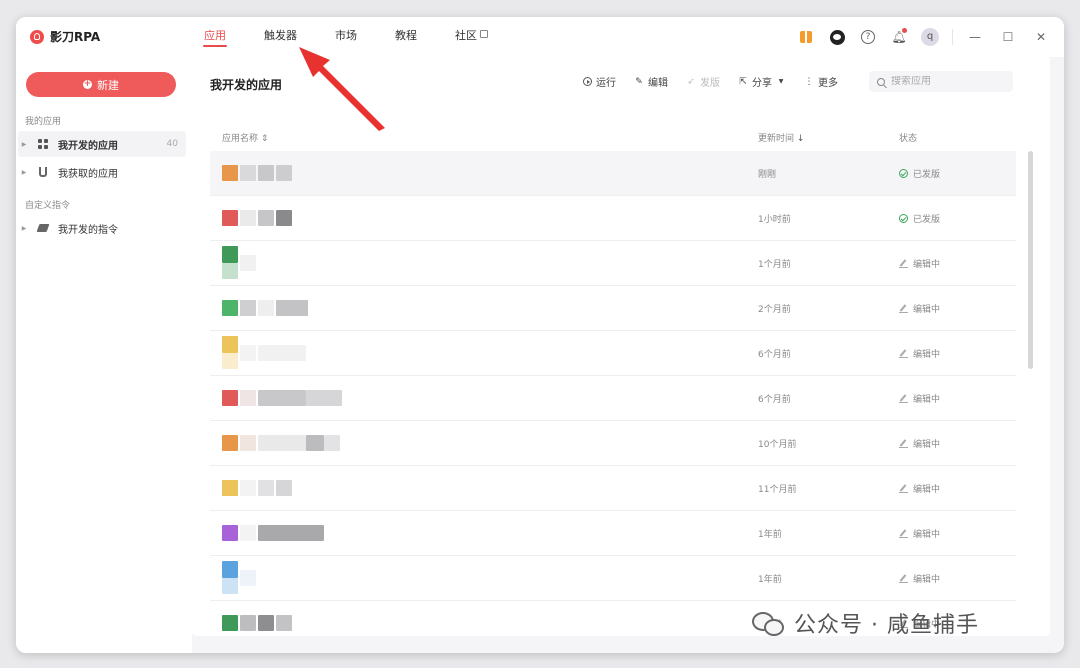  Describe the element at coordinates (245, 137) in the screenshot. I see `column-header-name: 应用名称 ⇕` at that location.